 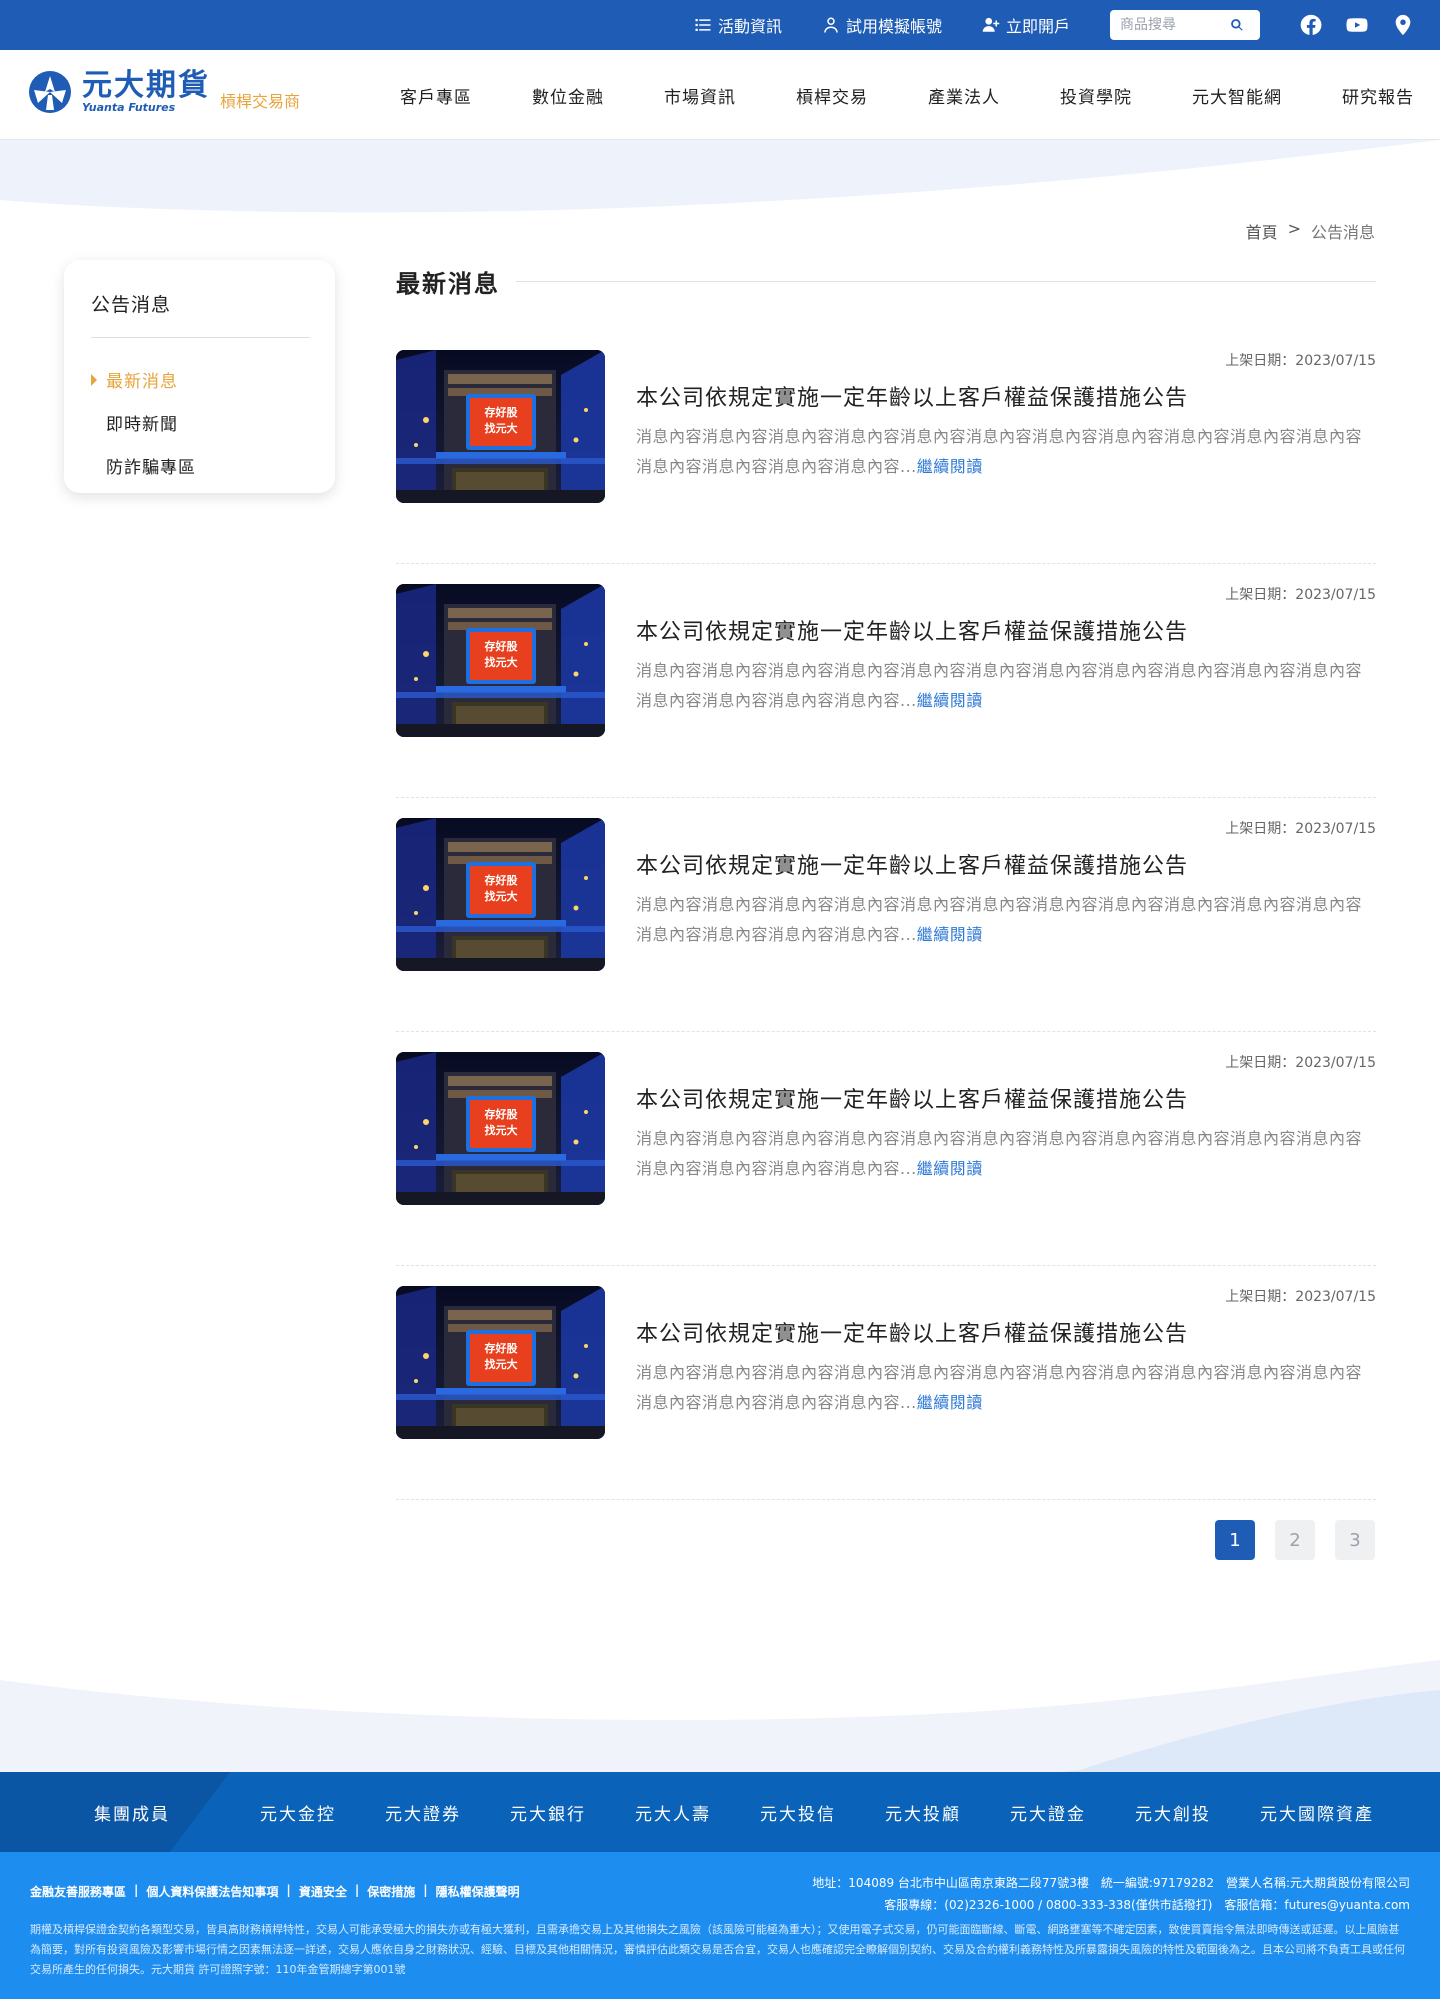 I want to click on group-member-link: 元大投顧, so click(x=947, y=1812).